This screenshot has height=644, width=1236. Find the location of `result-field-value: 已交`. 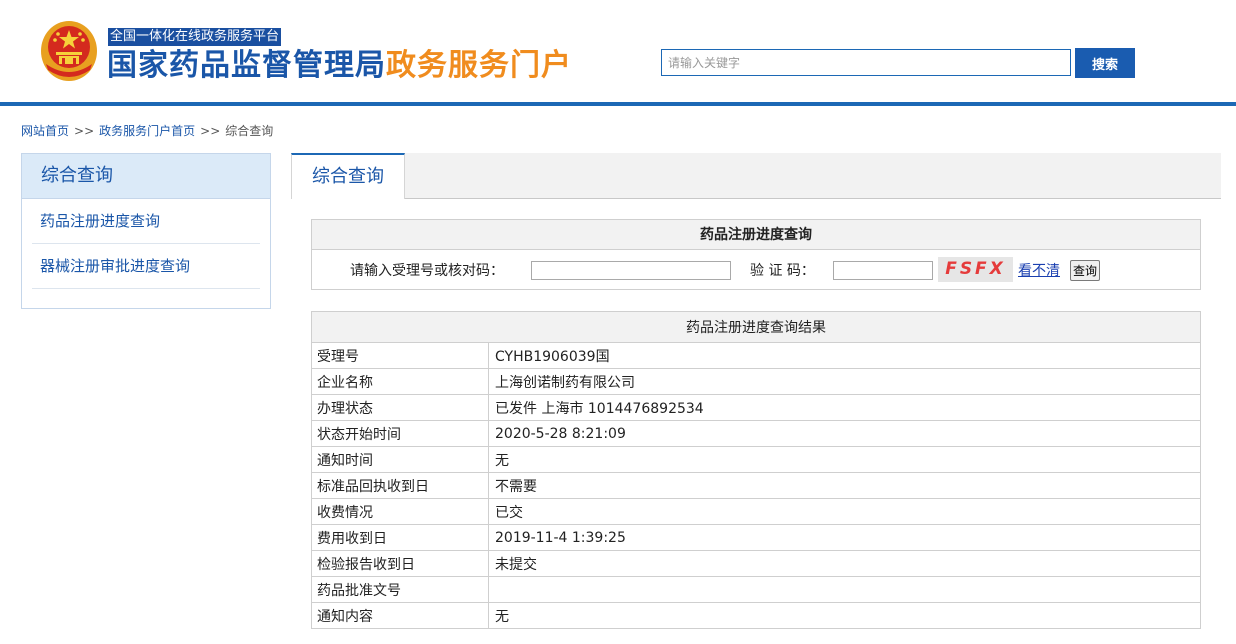

result-field-value: 已交 is located at coordinates (844, 511).